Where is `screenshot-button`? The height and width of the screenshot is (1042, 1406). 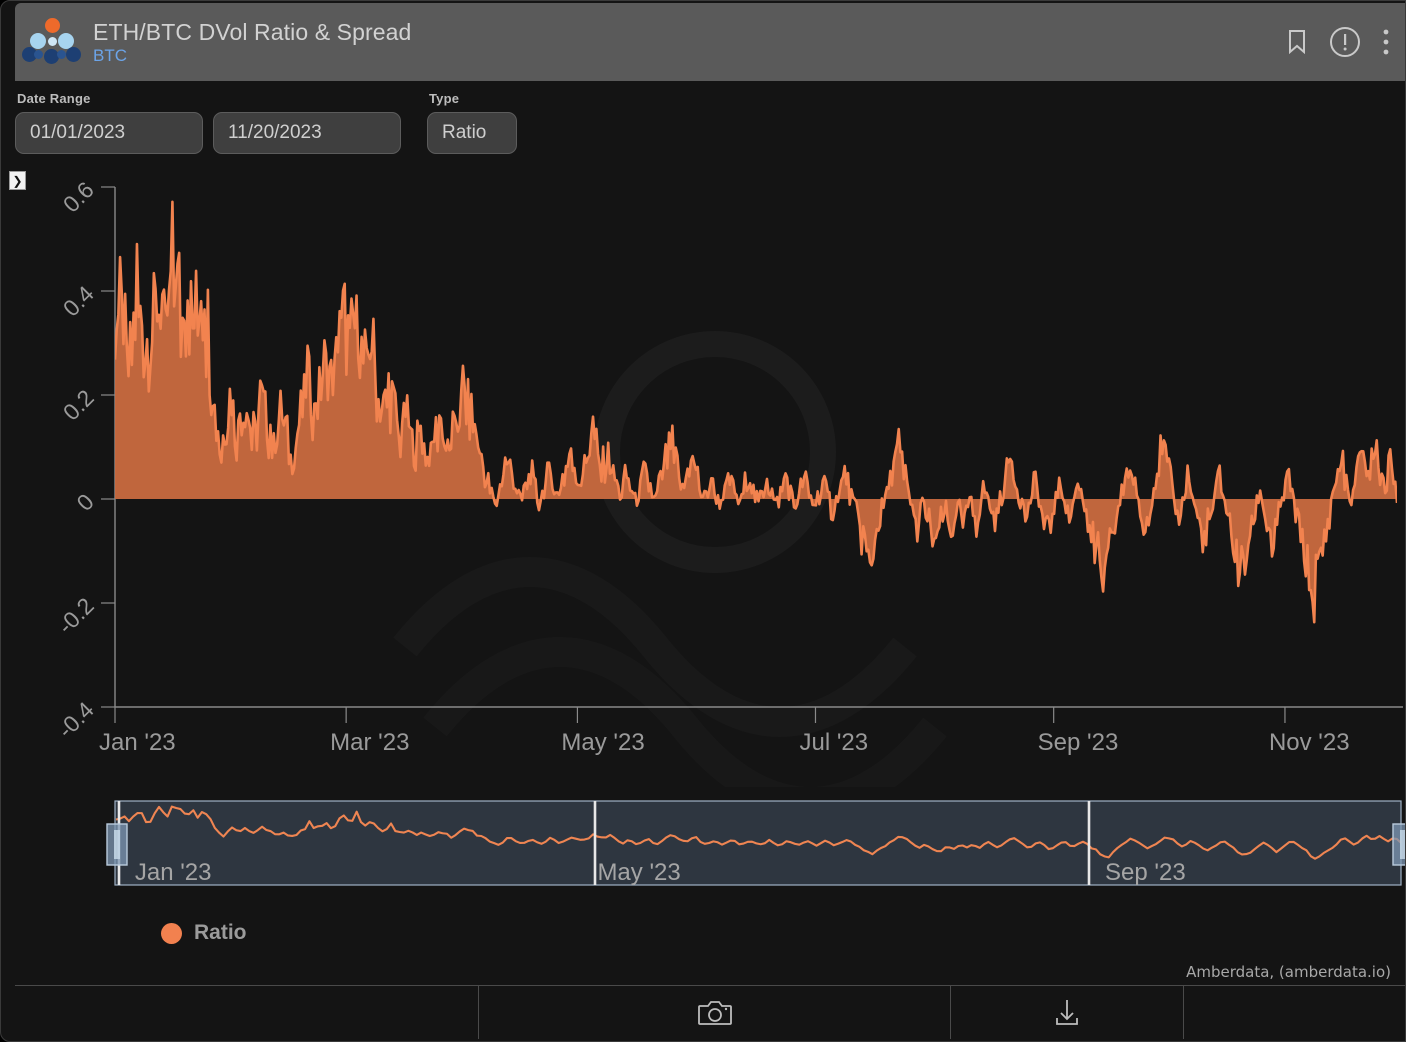
screenshot-button is located at coordinates (715, 1012).